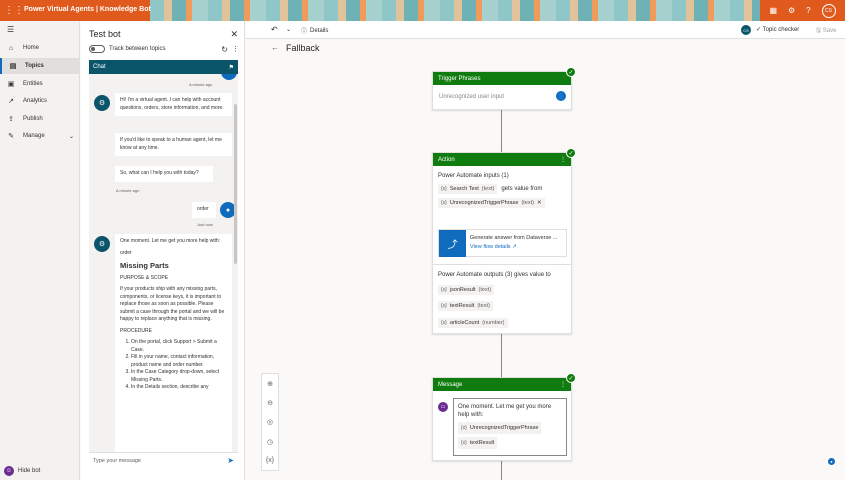  What do you see at coordinates (464, 323) in the screenshot?
I see `variable-name: articleCount` at bounding box center [464, 323].